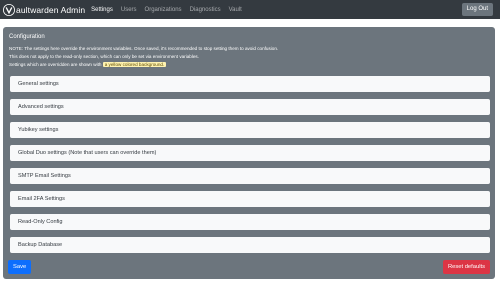  What do you see at coordinates (250, 222) in the screenshot?
I see `section-read-only-config: Read-Only Config` at bounding box center [250, 222].